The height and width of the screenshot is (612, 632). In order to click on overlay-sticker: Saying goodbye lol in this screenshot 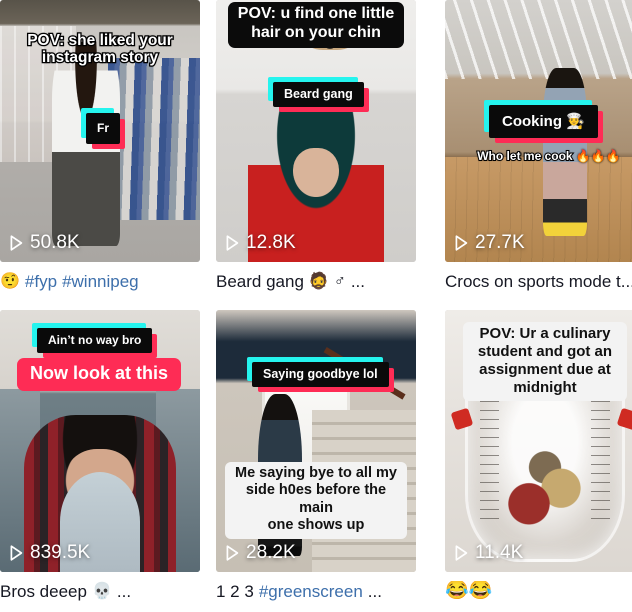, I will do `click(320, 374)`.